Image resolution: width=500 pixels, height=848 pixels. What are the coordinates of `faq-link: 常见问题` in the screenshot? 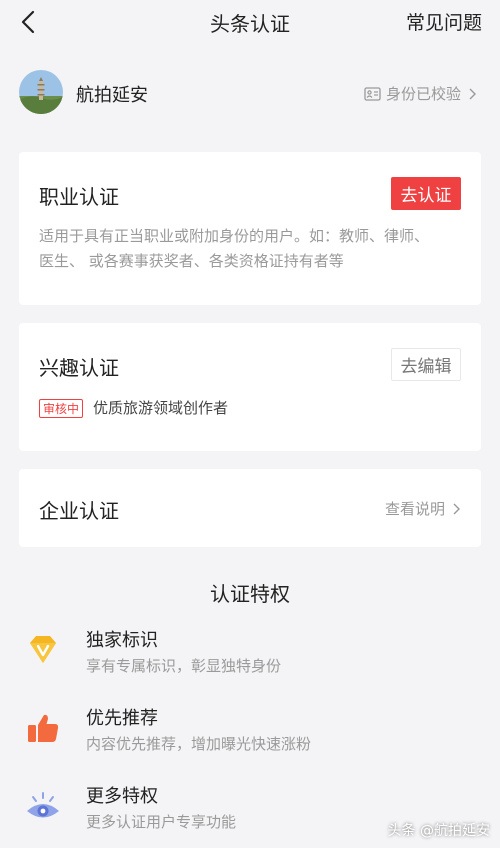 It's located at (444, 21).